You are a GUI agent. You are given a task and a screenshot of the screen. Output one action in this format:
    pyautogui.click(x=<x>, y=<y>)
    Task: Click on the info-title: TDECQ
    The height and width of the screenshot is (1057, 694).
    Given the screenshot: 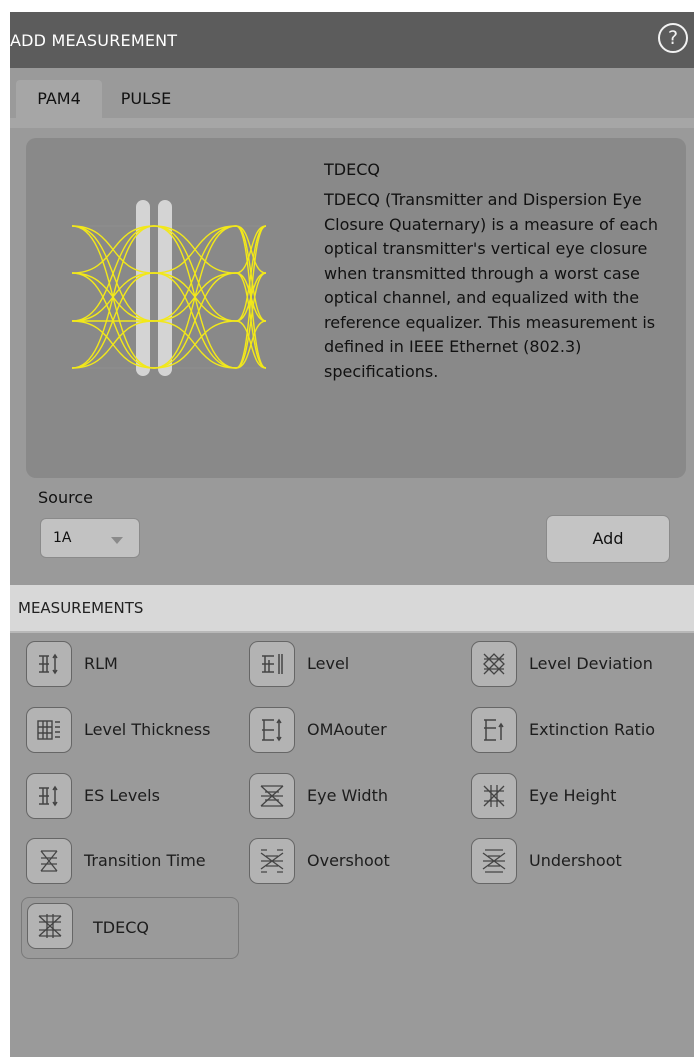 What is the action you would take?
    pyautogui.click(x=352, y=169)
    